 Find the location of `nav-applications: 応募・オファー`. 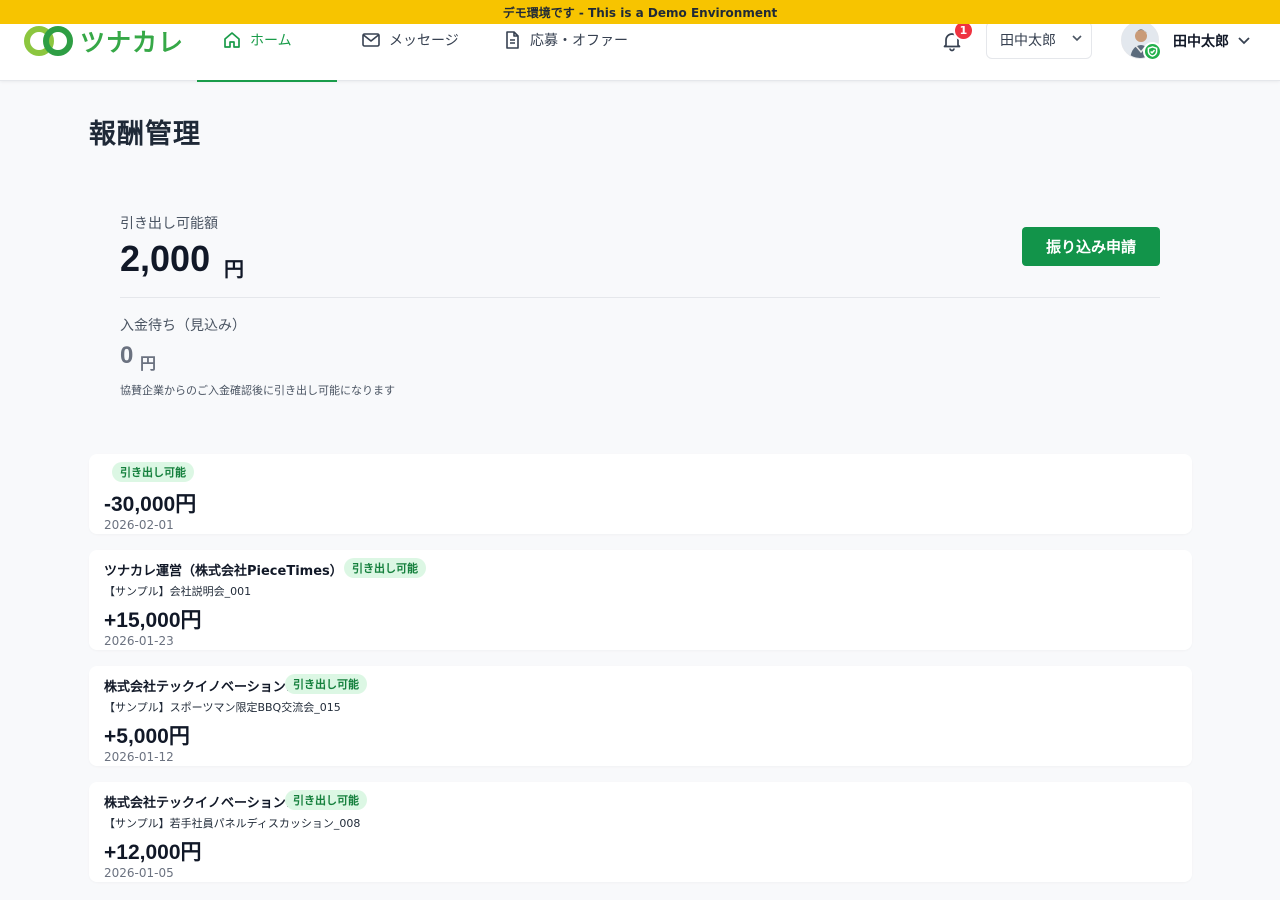

nav-applications: 応募・オファー is located at coordinates (565, 52).